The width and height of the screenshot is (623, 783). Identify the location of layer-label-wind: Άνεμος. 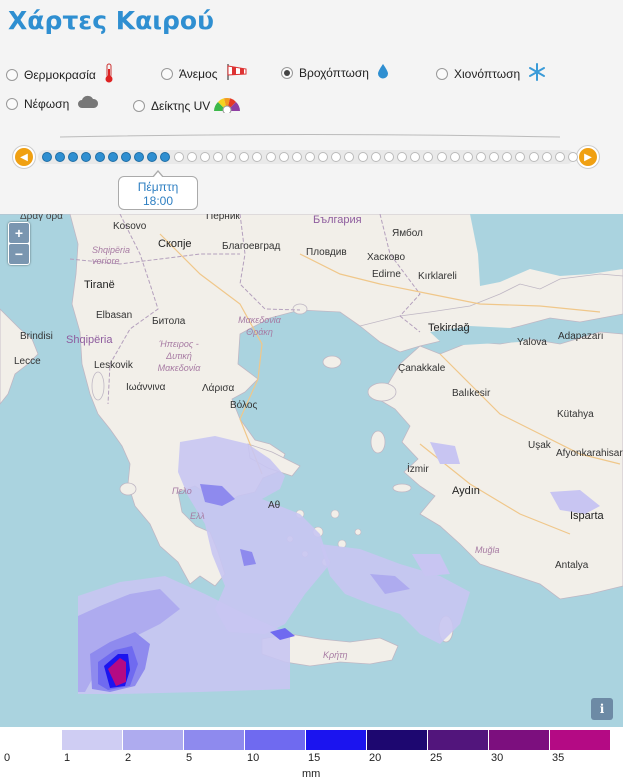
(198, 73).